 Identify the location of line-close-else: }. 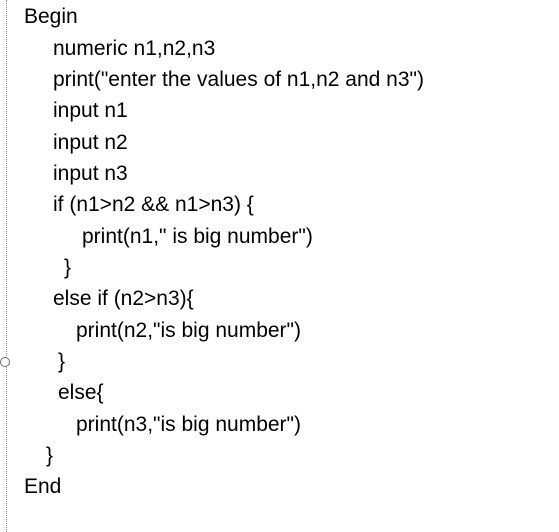
(50, 455).